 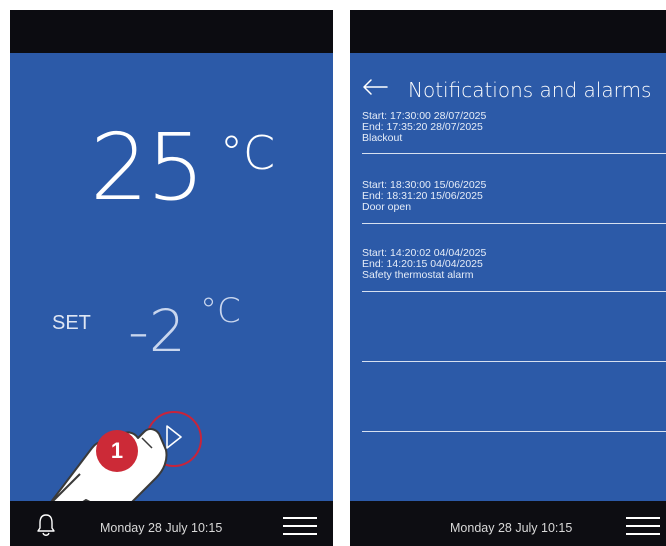 I want to click on current-temperature-unit: °C, so click(x=248, y=153).